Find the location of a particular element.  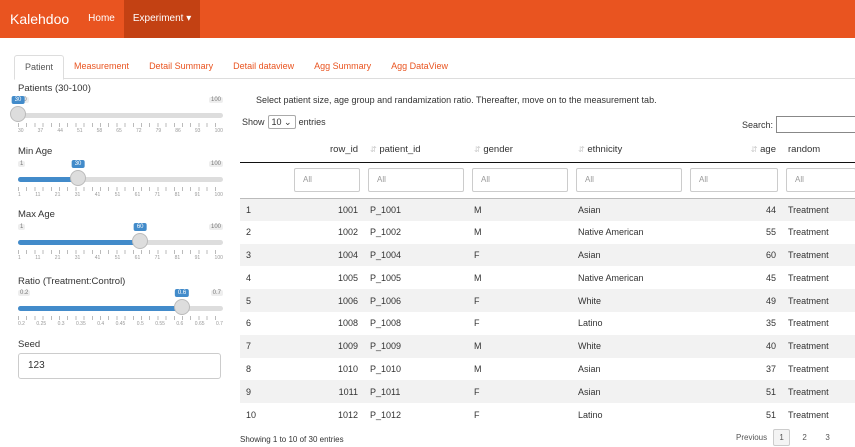

slider-grid-label: 100 is located at coordinates (218, 131).